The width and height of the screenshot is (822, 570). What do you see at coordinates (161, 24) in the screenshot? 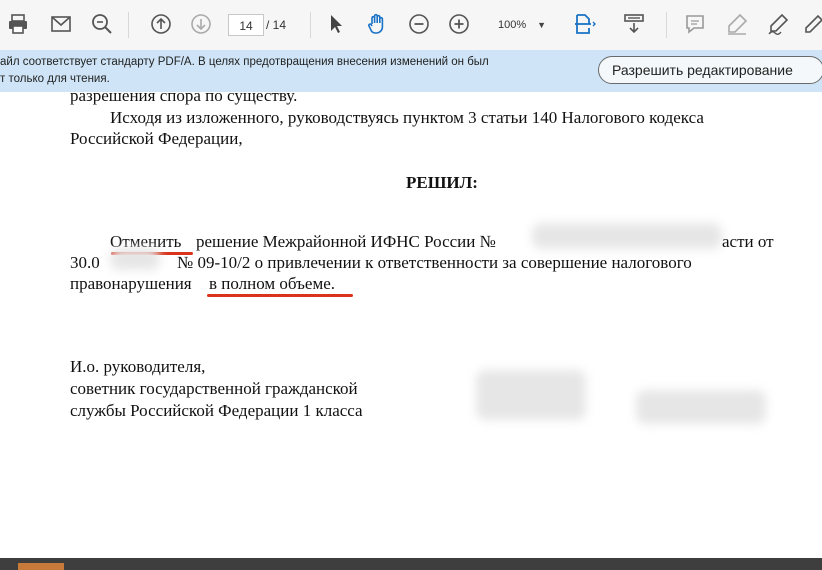
I see `page-up-icon` at bounding box center [161, 24].